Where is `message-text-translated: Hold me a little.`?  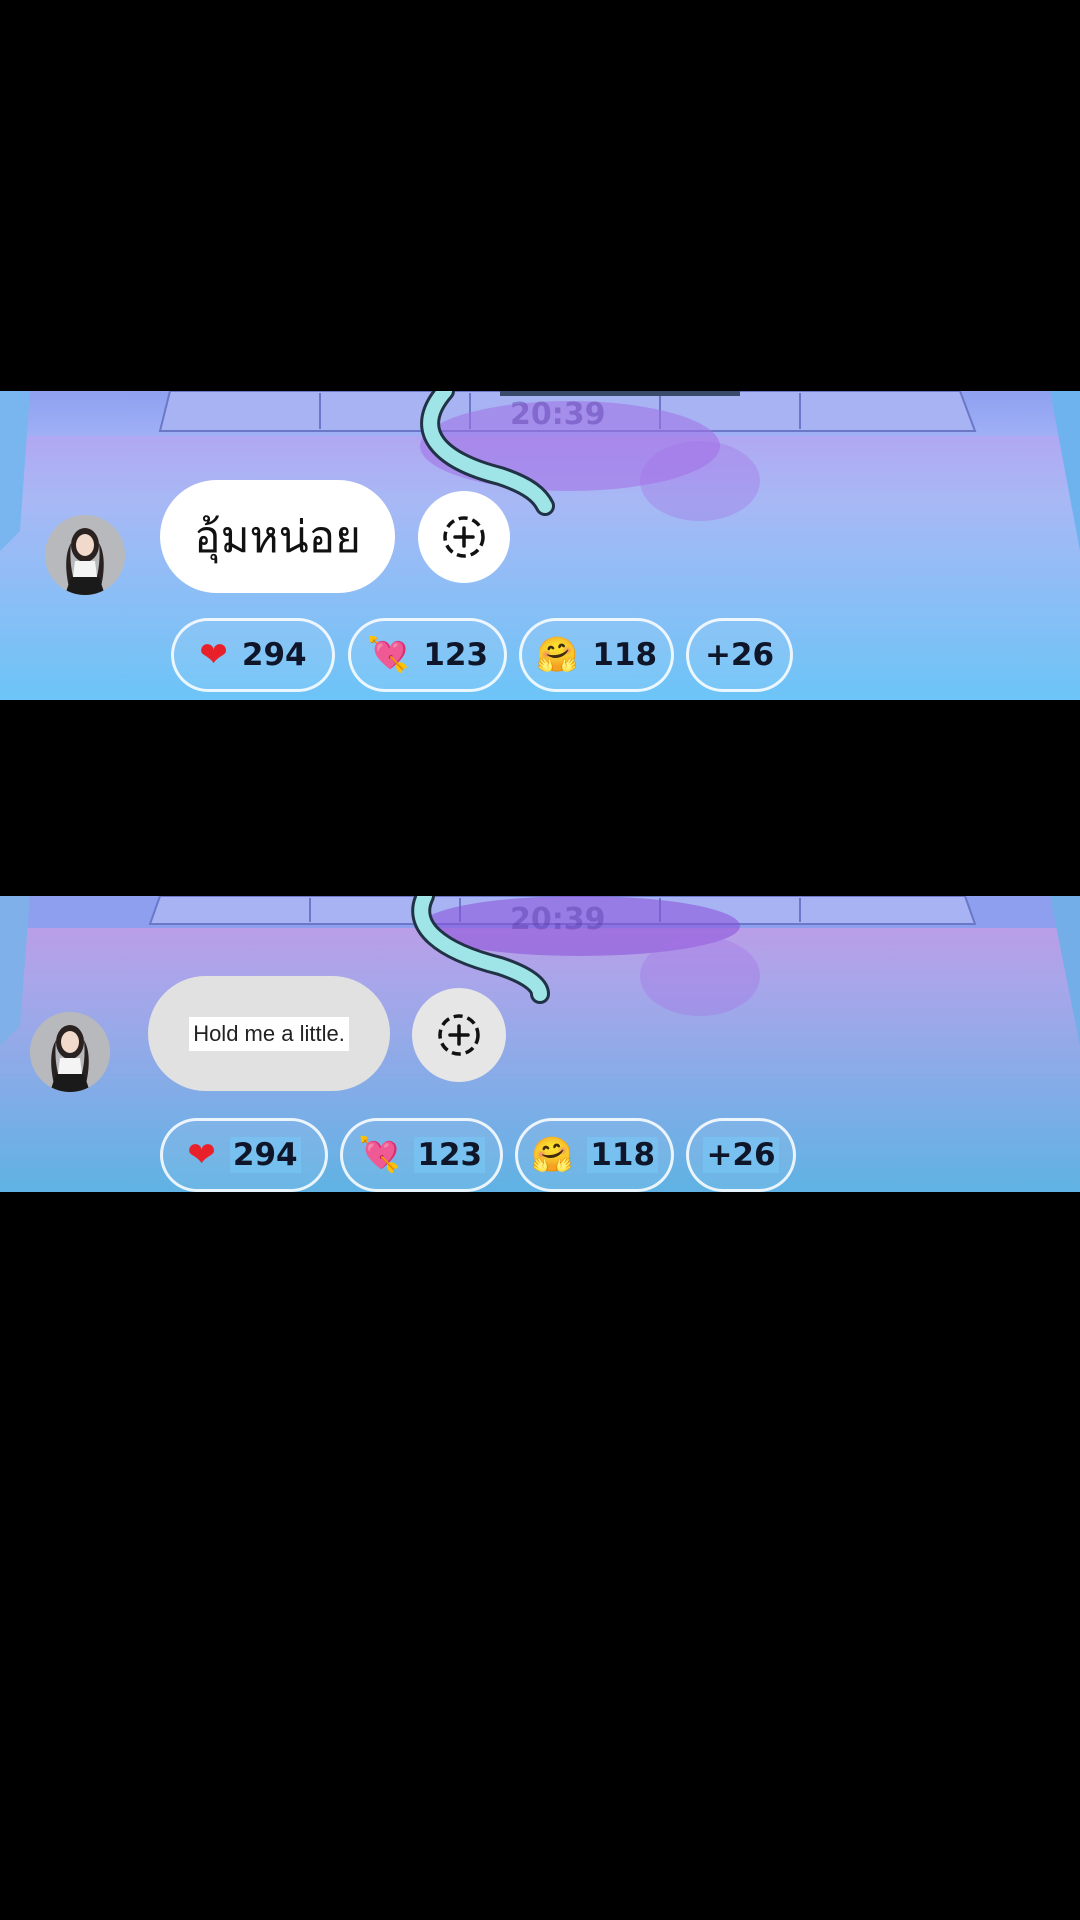
message-text-translated: Hold me a little. is located at coordinates (269, 1033).